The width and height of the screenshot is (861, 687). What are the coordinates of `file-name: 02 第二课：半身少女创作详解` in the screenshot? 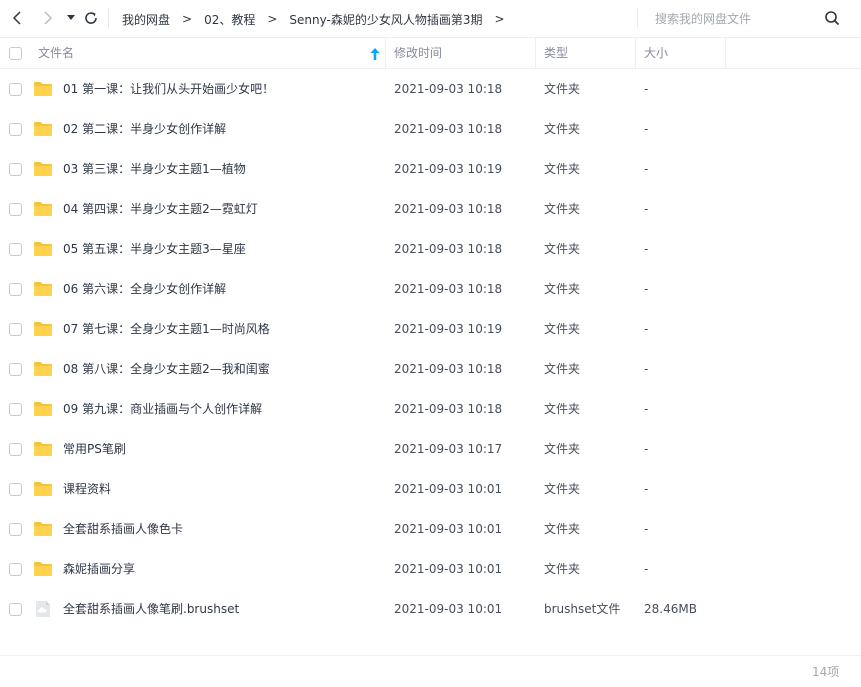 It's located at (144, 129).